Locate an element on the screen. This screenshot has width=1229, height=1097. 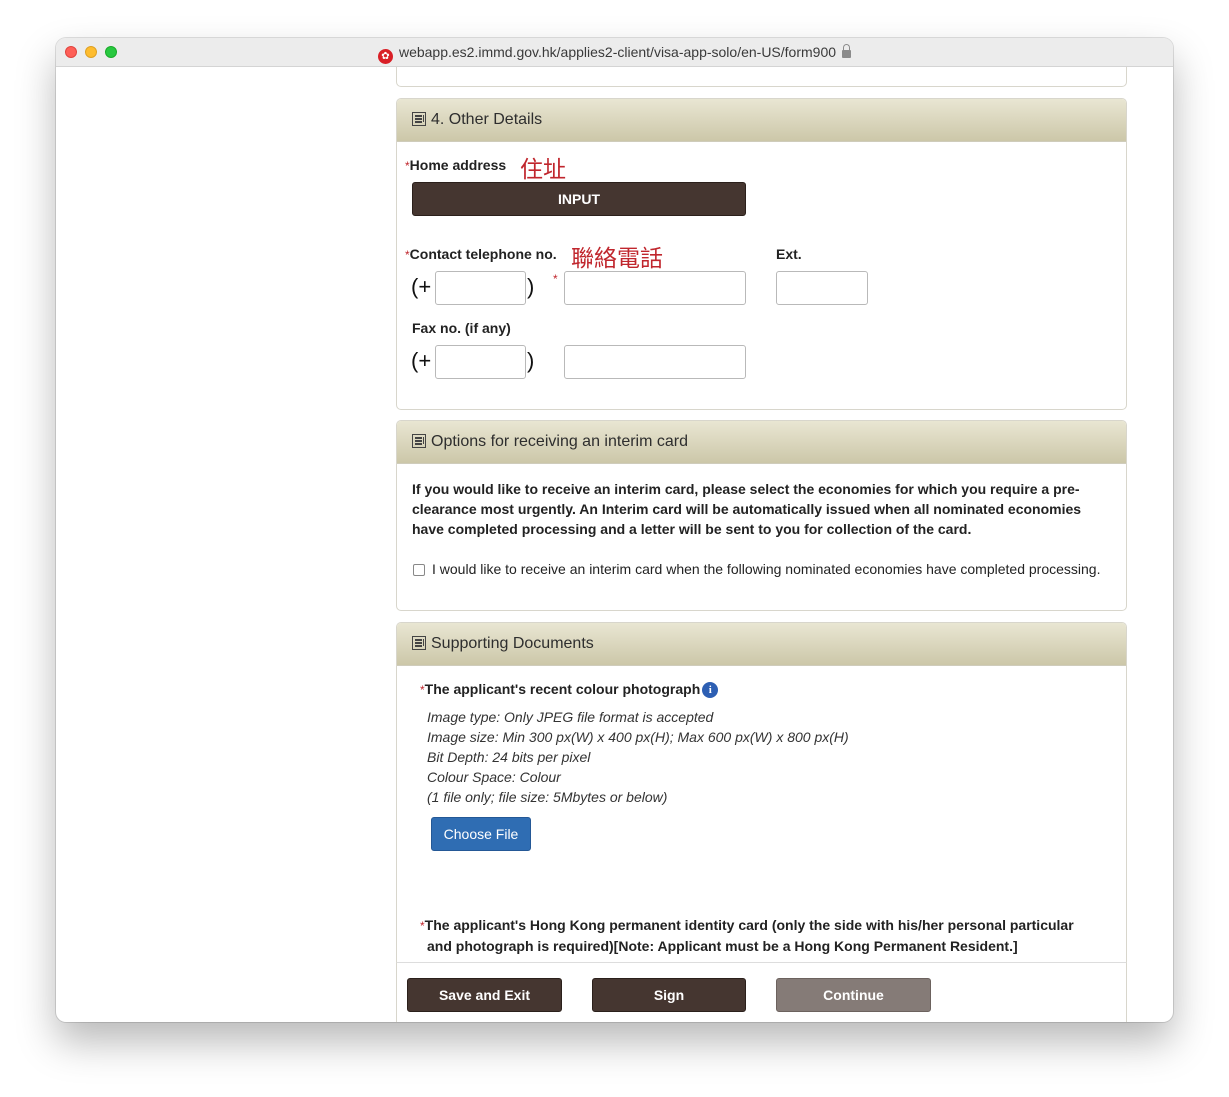
fax-number-input is located at coordinates (655, 362).